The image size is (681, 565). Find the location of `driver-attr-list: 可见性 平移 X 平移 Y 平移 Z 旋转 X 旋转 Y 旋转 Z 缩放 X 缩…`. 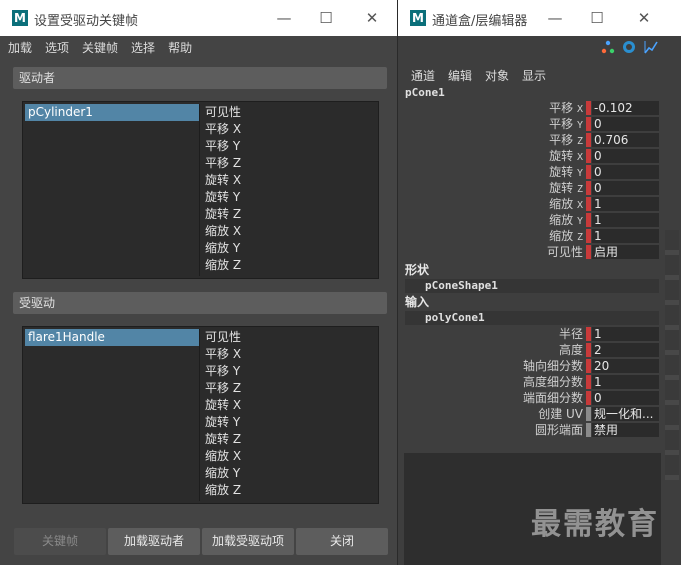

driver-attr-list: 可见性 平移 X 平移 Y 平移 Z 旋转 X 旋转 Y 旋转 Z 缩放 X 缩… is located at coordinates (288, 190).